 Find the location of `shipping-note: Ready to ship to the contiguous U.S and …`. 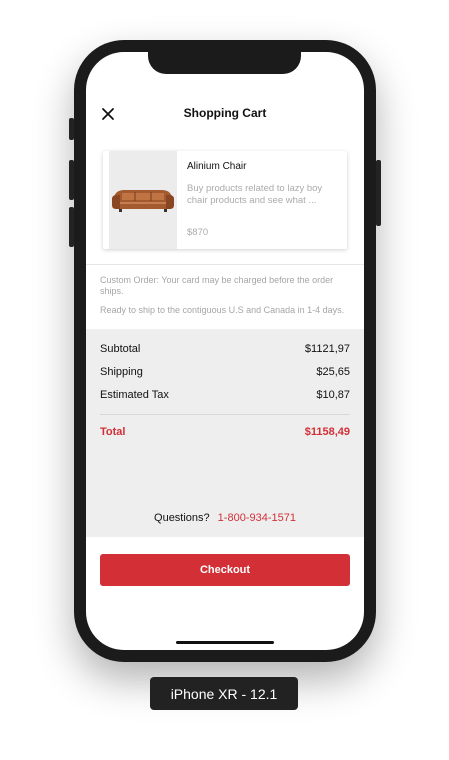

shipping-note: Ready to ship to the contiguous U.S and … is located at coordinates (222, 310).